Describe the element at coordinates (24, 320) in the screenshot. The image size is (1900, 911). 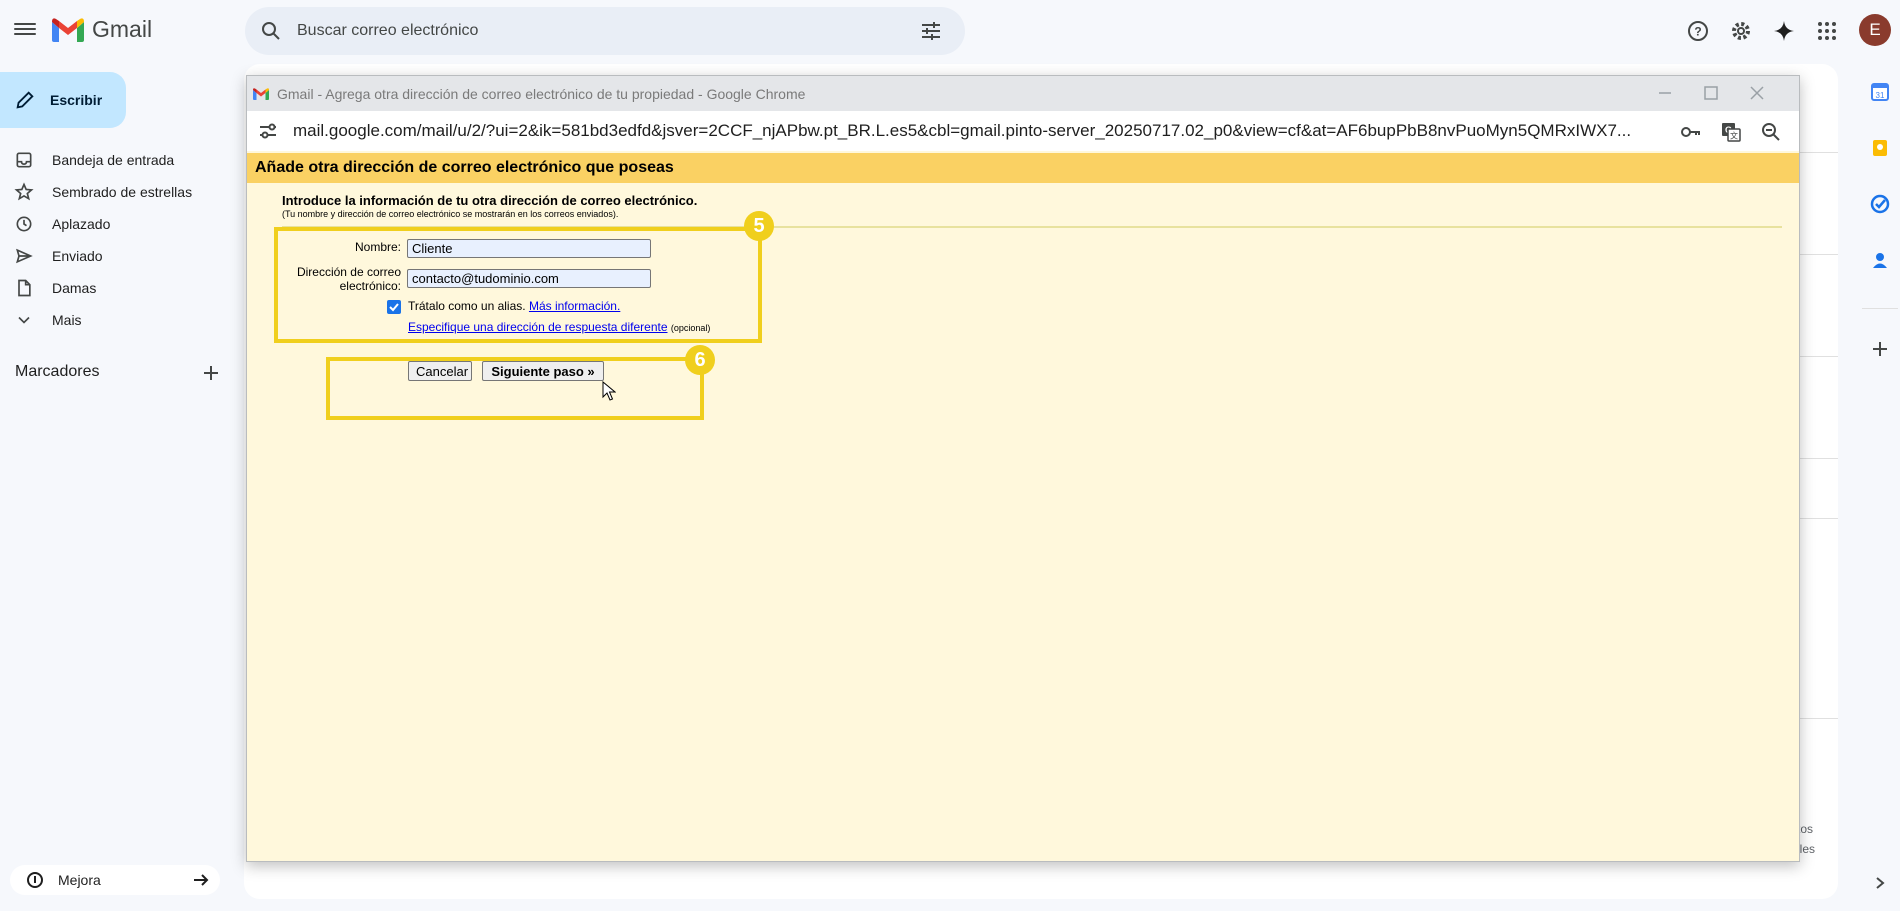
I see `chevron-down-icon` at that location.